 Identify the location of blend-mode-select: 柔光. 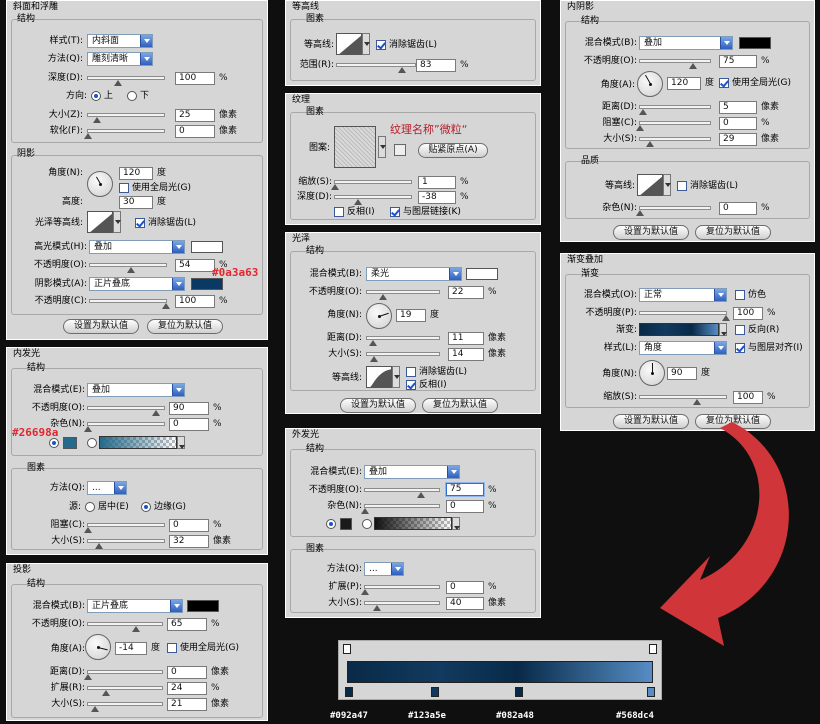
(414, 274).